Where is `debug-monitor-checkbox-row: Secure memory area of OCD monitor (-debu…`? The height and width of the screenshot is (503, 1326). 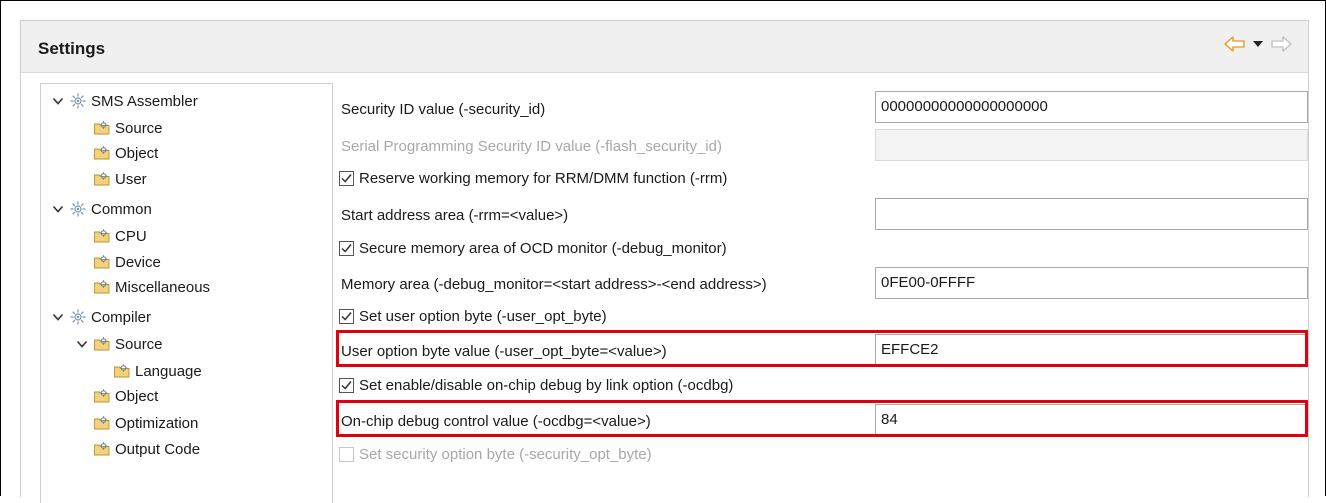 debug-monitor-checkbox-row: Secure memory area of OCD monitor (-debu… is located at coordinates (533, 248).